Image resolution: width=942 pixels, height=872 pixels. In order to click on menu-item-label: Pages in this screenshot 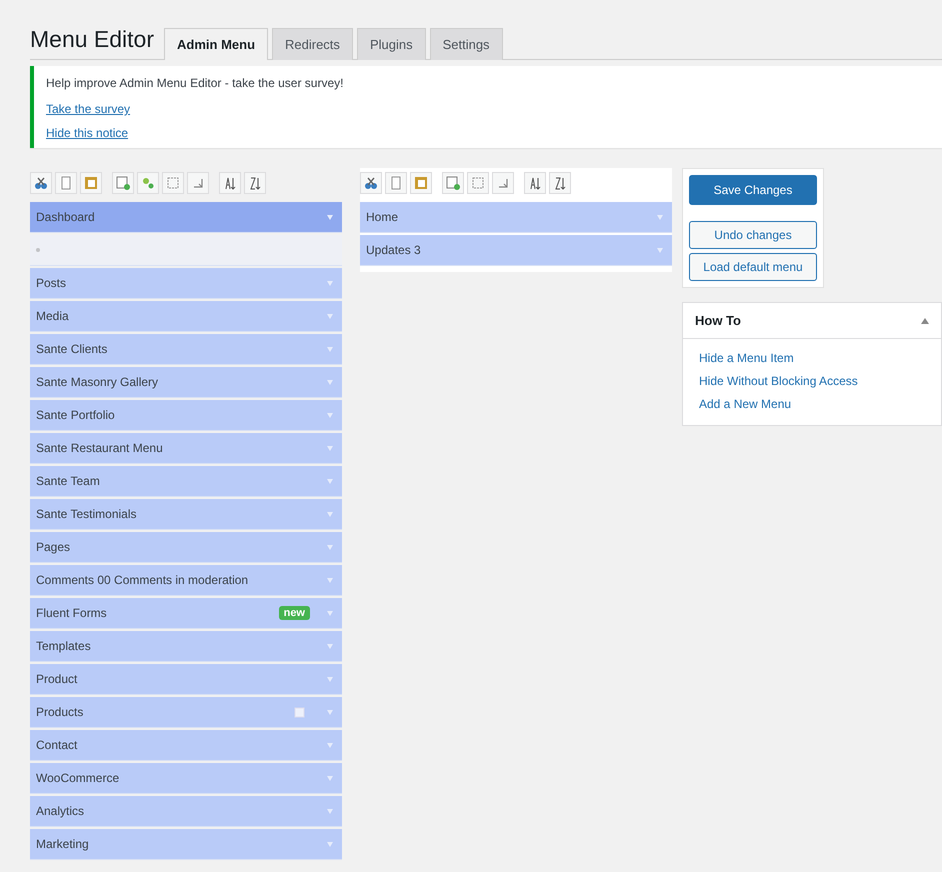, I will do `click(54, 547)`.